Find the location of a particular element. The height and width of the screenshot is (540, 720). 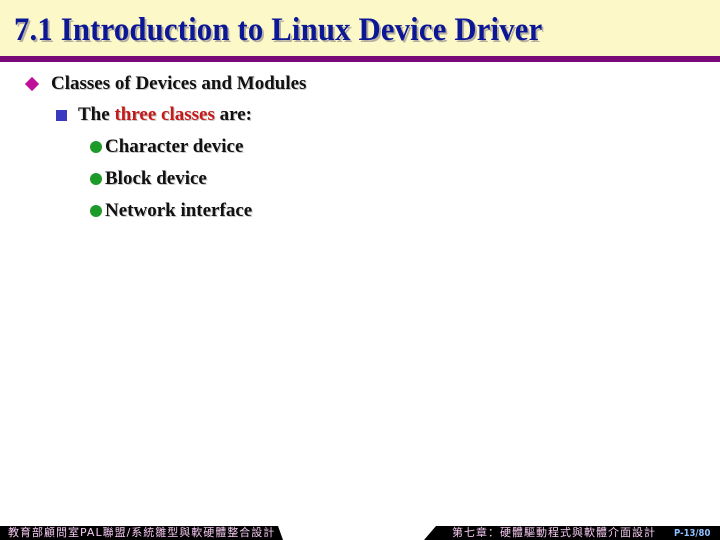

bullet-level3-item: Block device is located at coordinates (148, 179).